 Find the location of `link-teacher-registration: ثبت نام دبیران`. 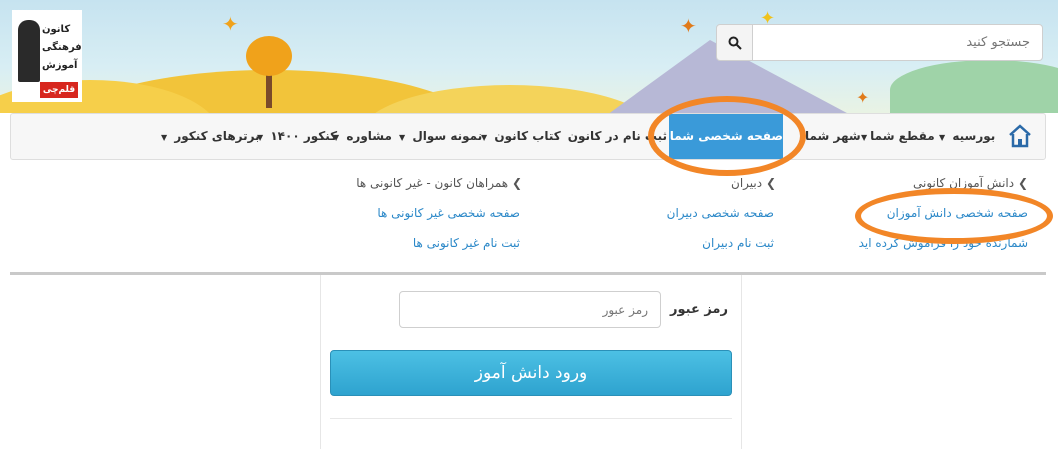

link-teacher-registration: ثبت نام دبیران is located at coordinates (738, 243).